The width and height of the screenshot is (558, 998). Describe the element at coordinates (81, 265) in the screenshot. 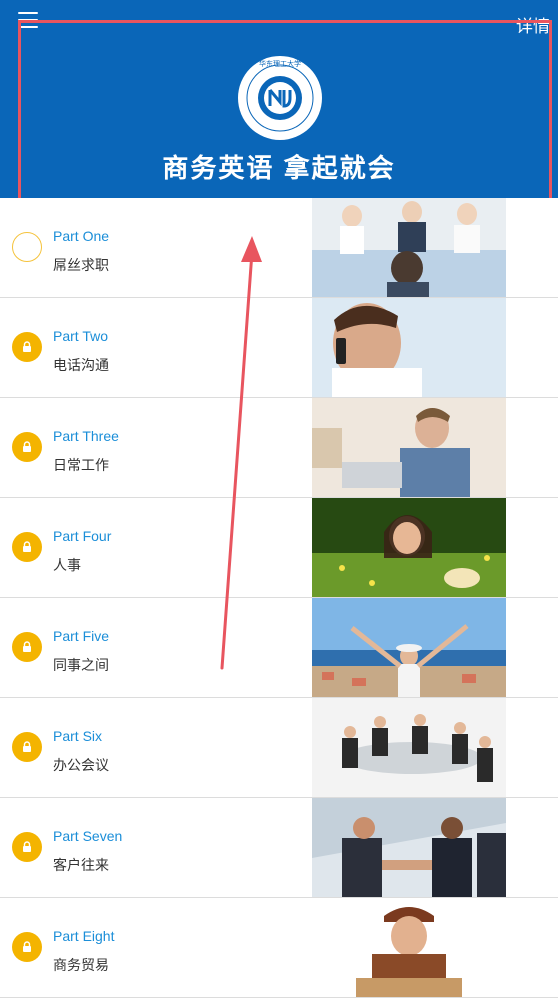

I see `lesson-subtitle: 屌丝求职` at that location.